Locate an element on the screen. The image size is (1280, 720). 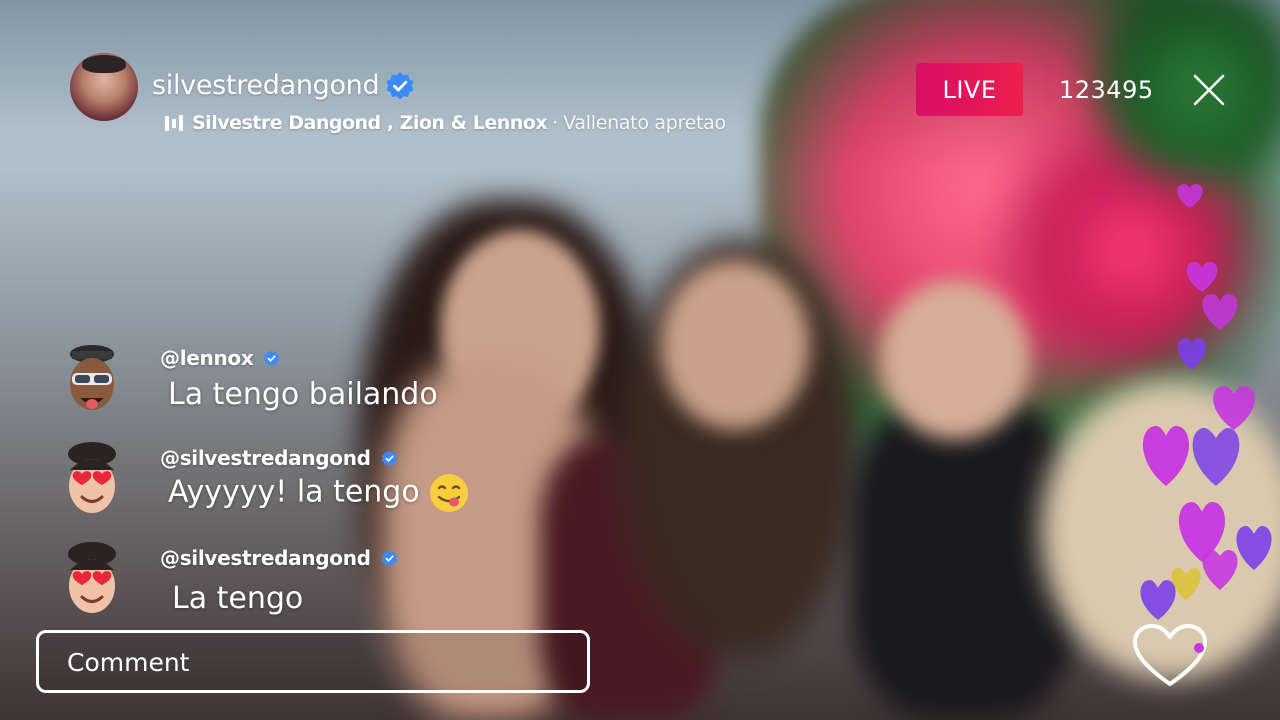
floating-hearts-cluster is located at coordinates (1206, 441).